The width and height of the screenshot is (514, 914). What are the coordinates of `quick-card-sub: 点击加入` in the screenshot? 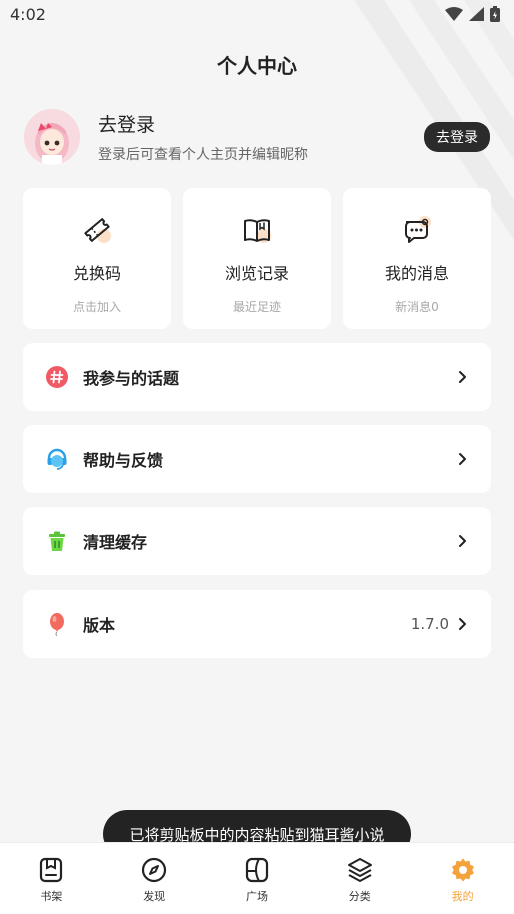 It's located at (96, 307).